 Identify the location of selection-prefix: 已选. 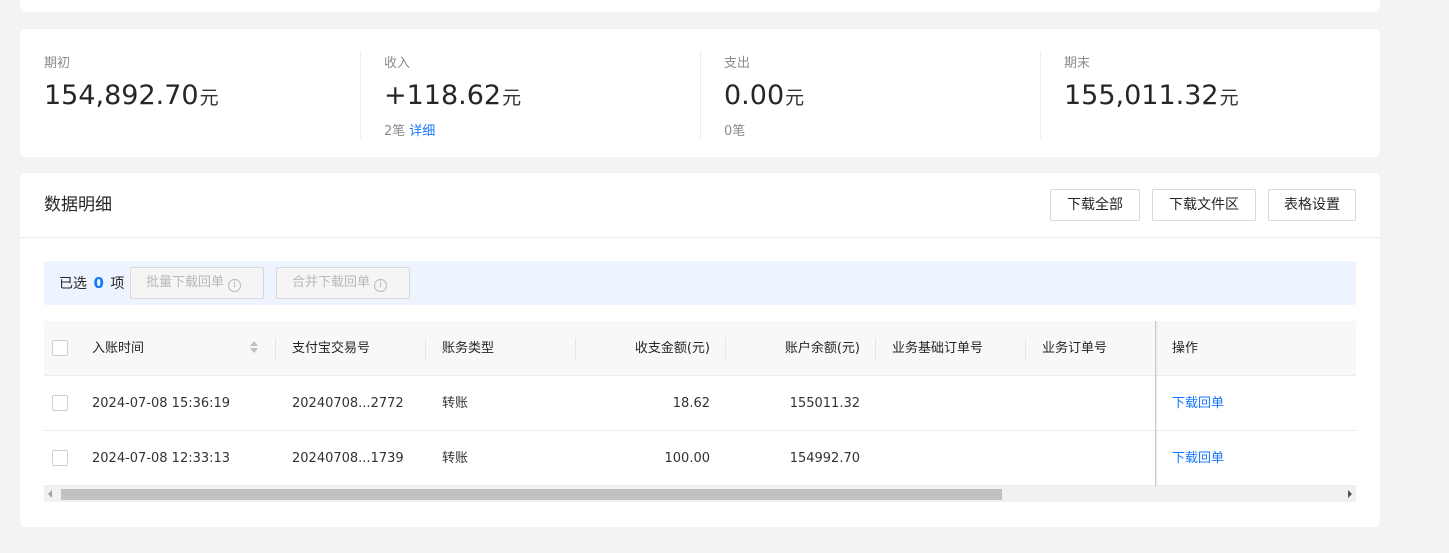
(73, 284).